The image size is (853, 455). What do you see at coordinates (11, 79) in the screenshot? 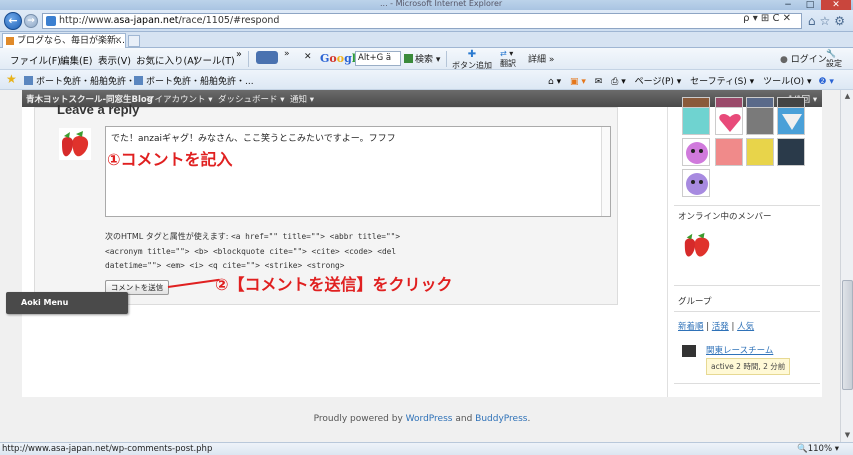
I see `favorites-star-icon: ★` at bounding box center [11, 79].